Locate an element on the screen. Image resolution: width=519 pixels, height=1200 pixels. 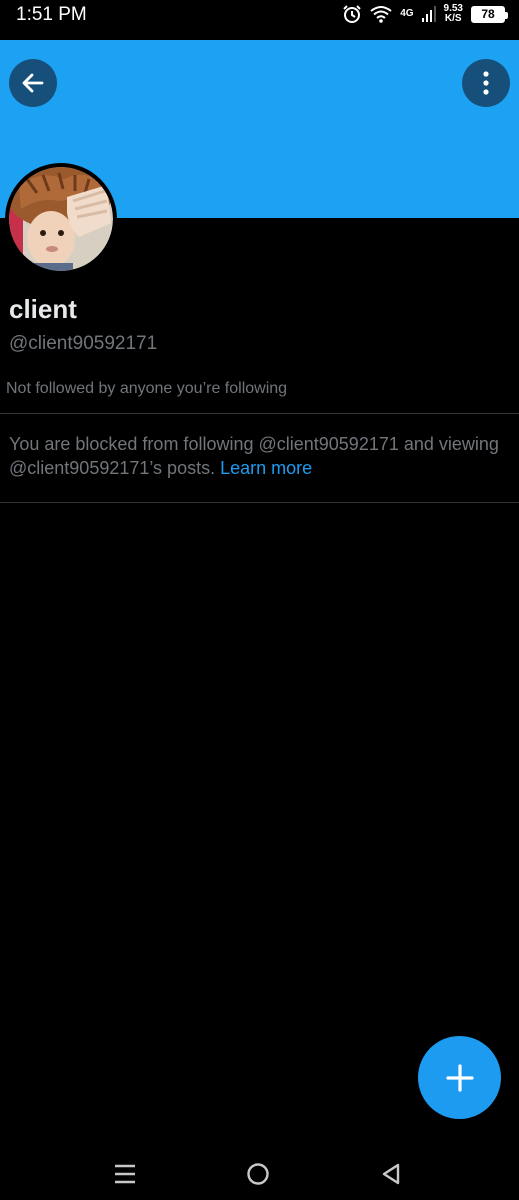
back-triangle-icon is located at coordinates (391, 1174).